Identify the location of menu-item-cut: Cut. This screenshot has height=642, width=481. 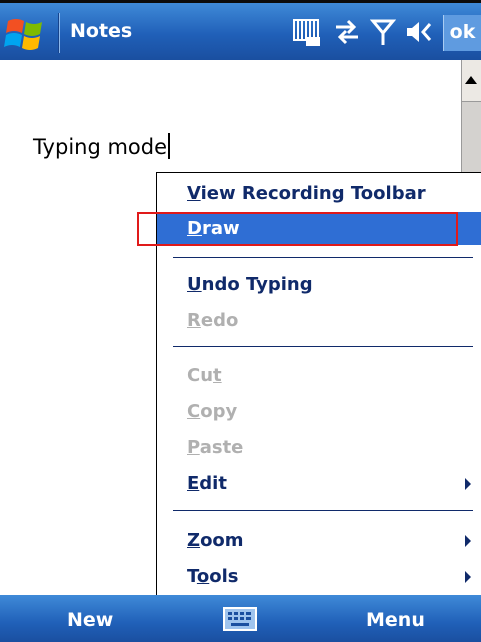
(319, 375).